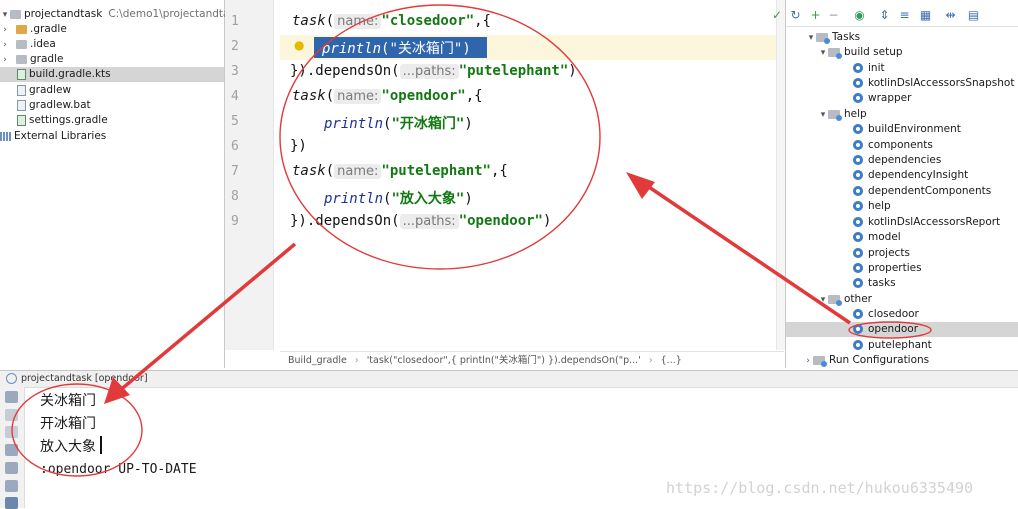 The width and height of the screenshot is (1018, 509). Describe the element at coordinates (45, 105) in the screenshot. I see `tree-item-gradlew-bat: gradlew.bat` at that location.